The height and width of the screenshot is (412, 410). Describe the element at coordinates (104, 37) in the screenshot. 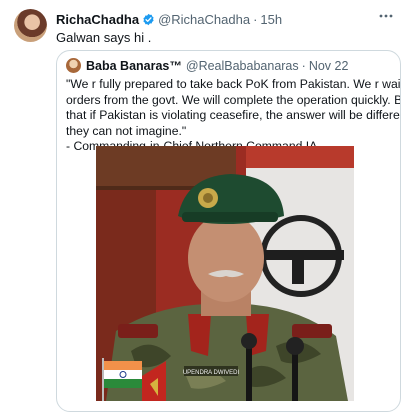

I see `tweet-text: Galwan says hi .` at that location.